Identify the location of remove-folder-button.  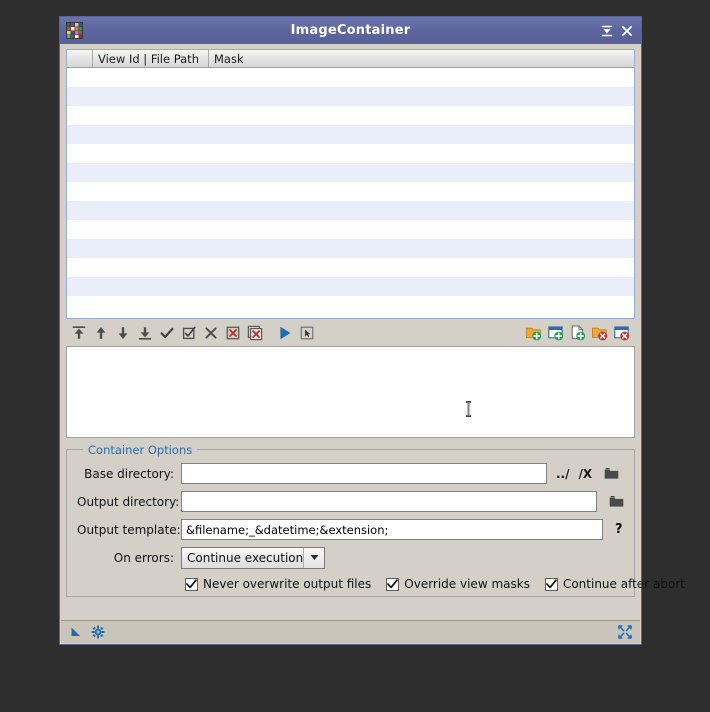
(600, 333).